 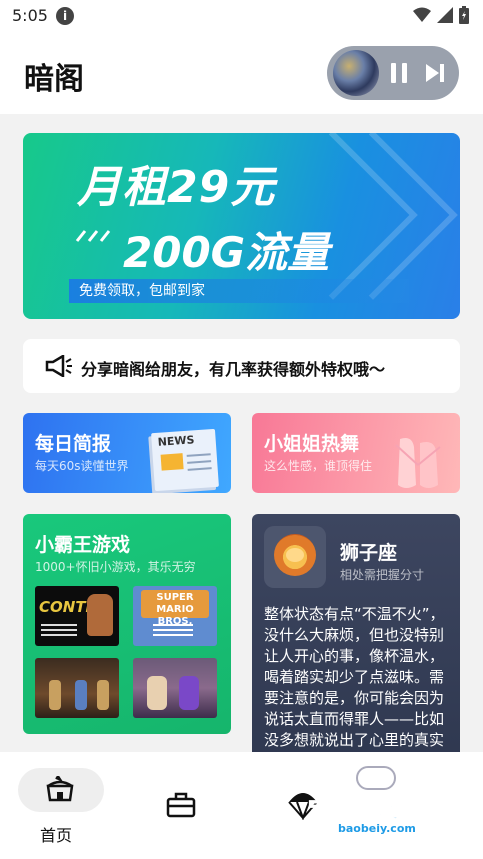 I want to click on pause-icon, so click(x=399, y=73).